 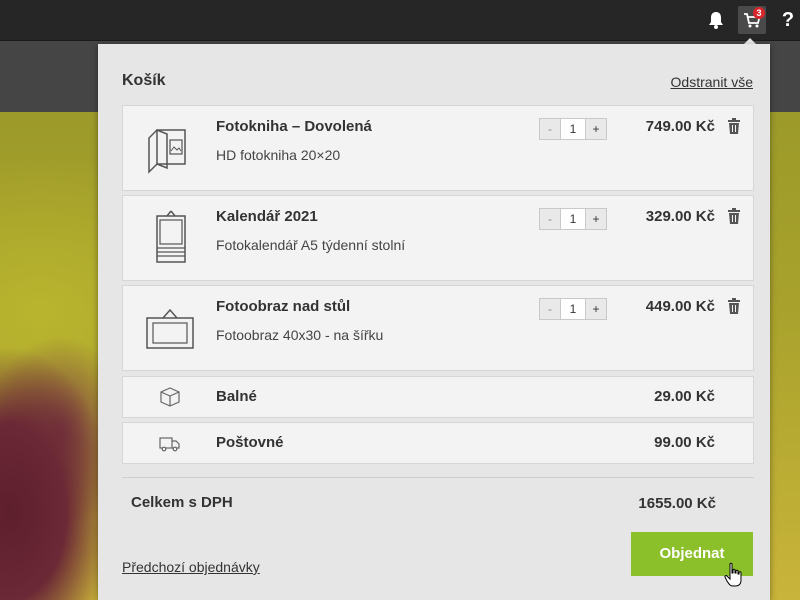 What do you see at coordinates (236, 396) in the screenshot?
I see `fee-name: Balné` at bounding box center [236, 396].